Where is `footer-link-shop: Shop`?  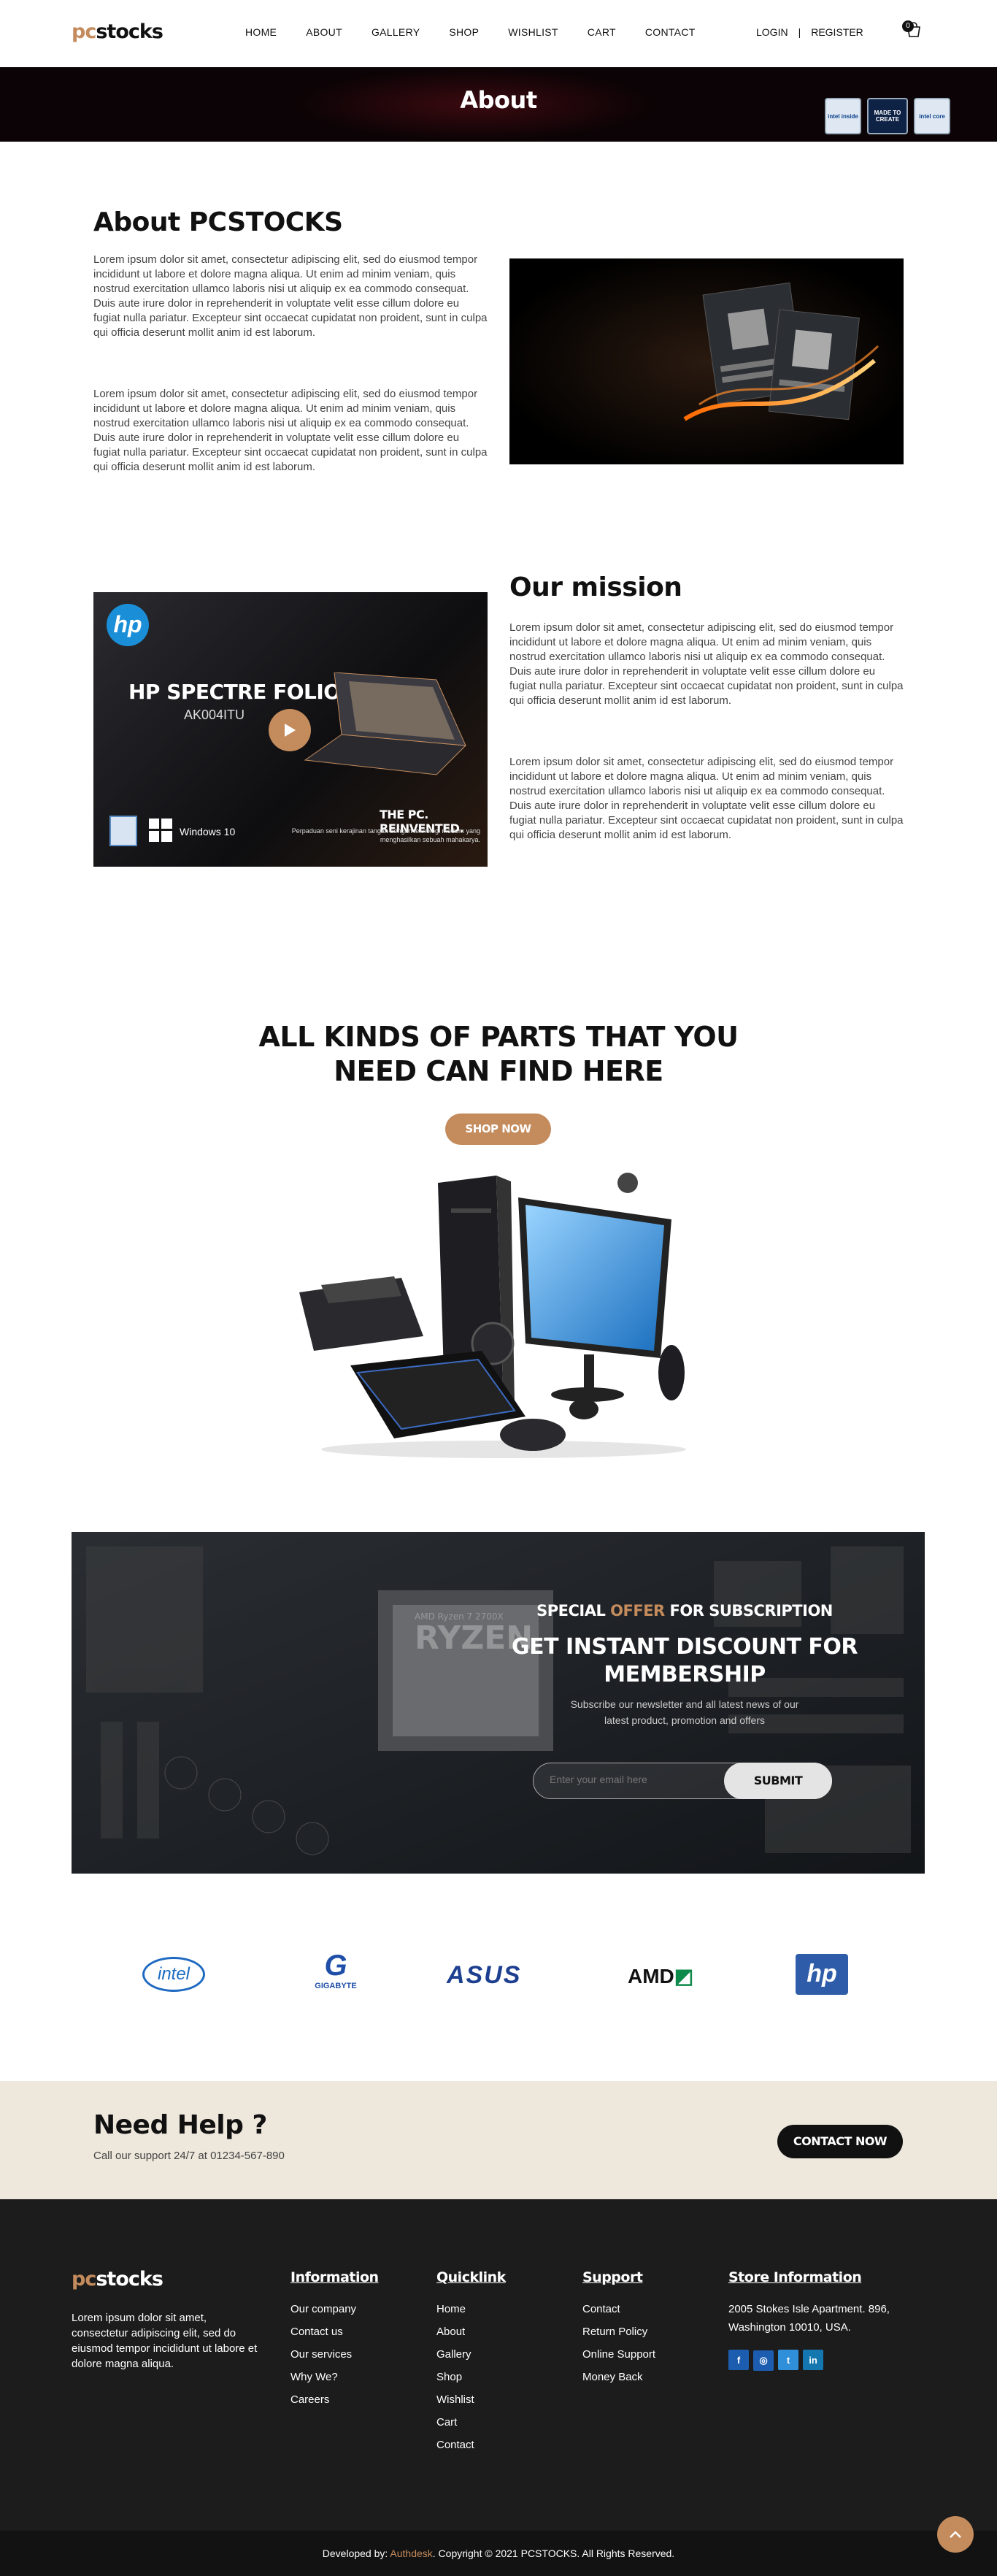 footer-link-shop: Shop is located at coordinates (471, 2377).